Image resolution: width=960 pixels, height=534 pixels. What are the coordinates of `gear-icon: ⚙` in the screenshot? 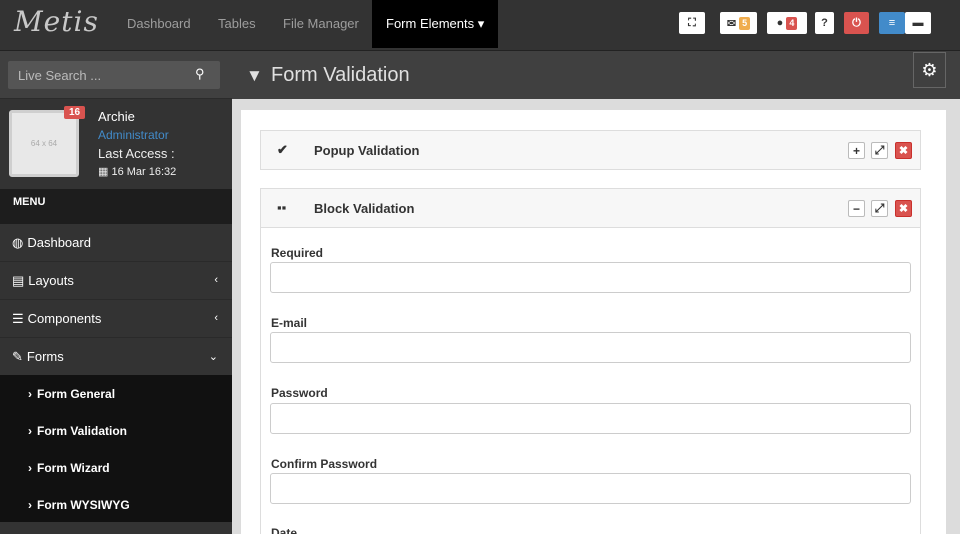 It's located at (929, 69).